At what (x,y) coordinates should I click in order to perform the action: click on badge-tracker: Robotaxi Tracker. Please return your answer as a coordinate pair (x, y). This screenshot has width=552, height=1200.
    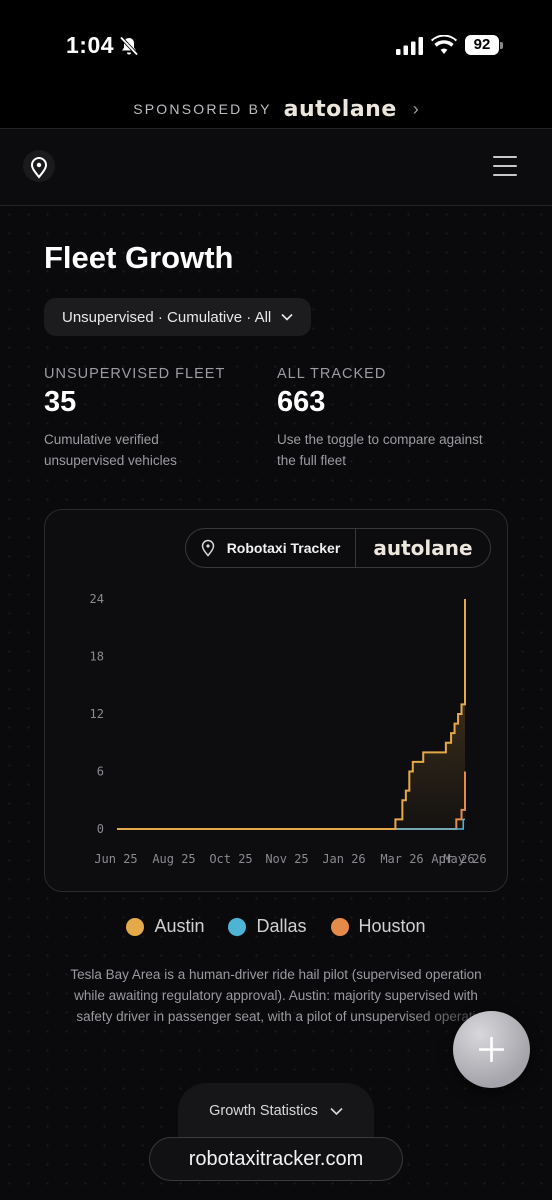
    Looking at the image, I should click on (271, 548).